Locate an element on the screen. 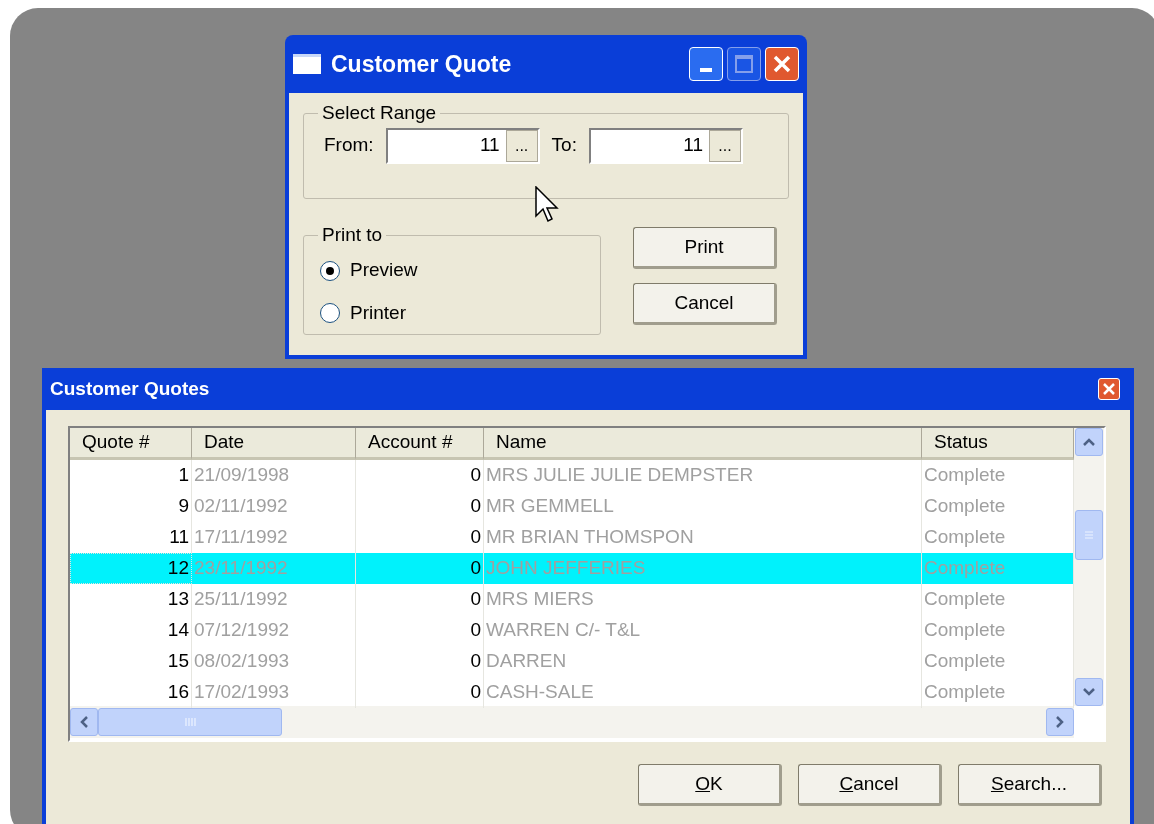 This screenshot has width=1154, height=824. to-label: To: is located at coordinates (564, 145).